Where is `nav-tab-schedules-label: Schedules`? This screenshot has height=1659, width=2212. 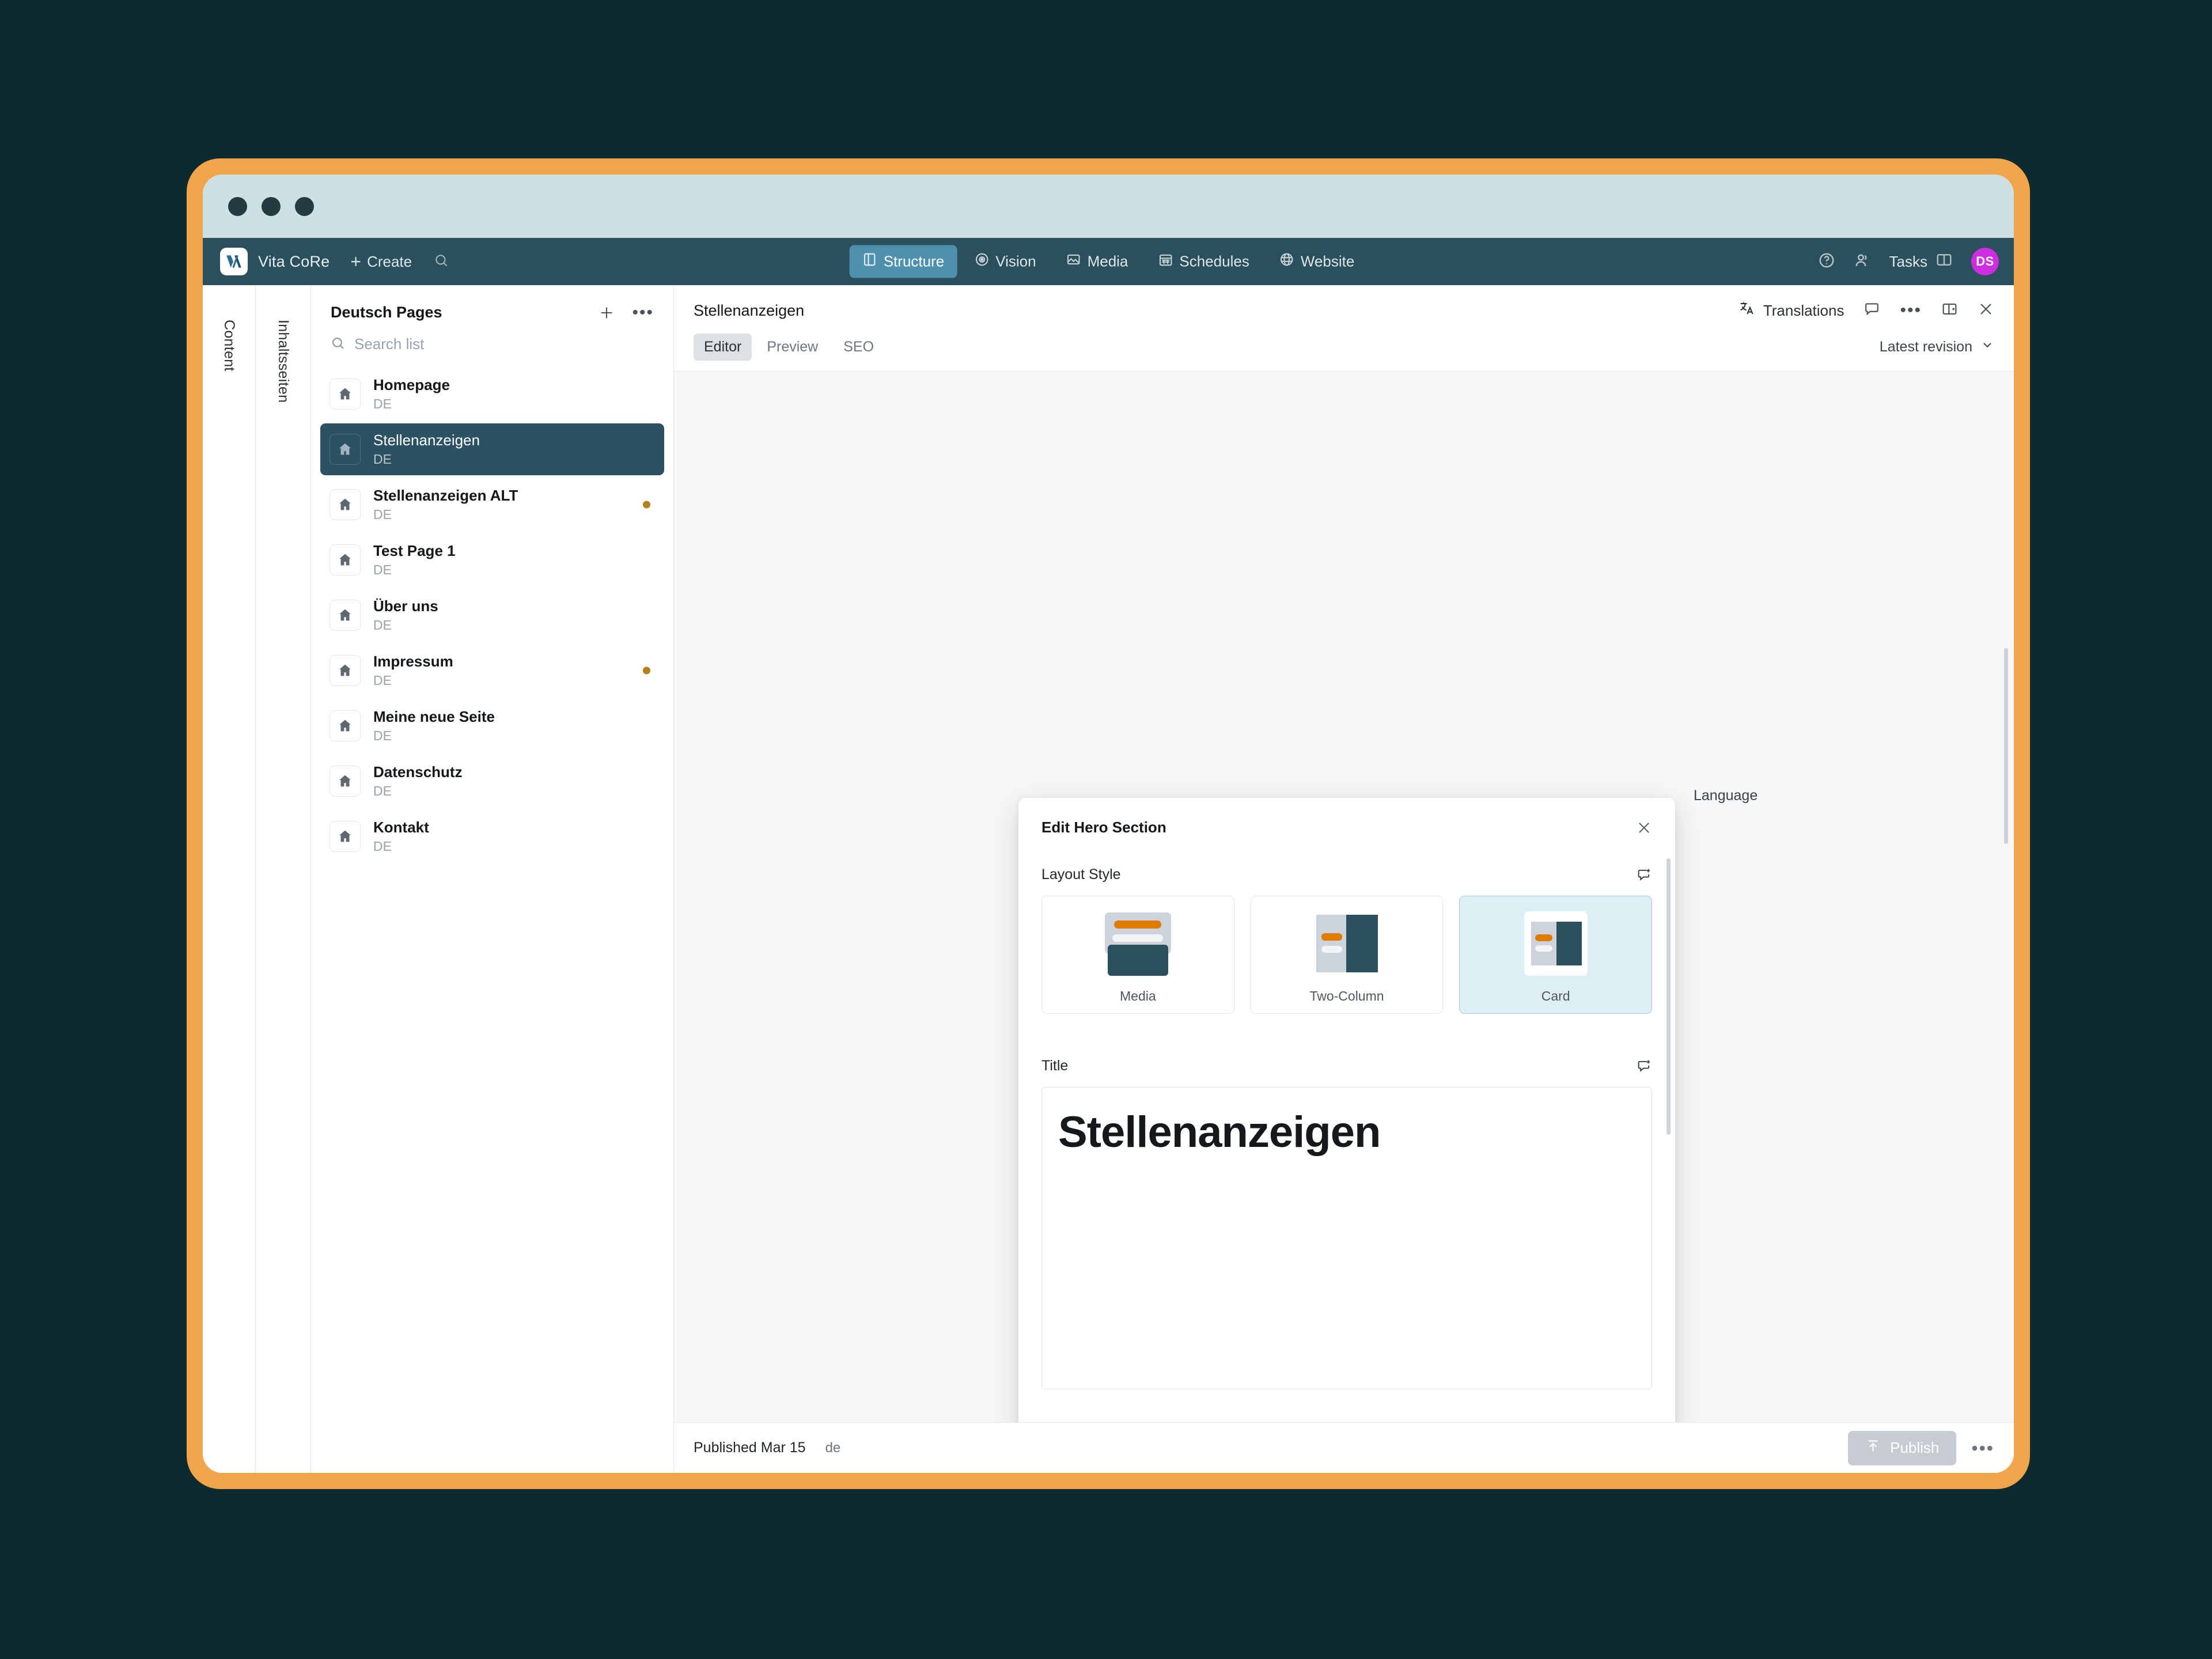
nav-tab-schedules-label: Schedules is located at coordinates (1214, 261).